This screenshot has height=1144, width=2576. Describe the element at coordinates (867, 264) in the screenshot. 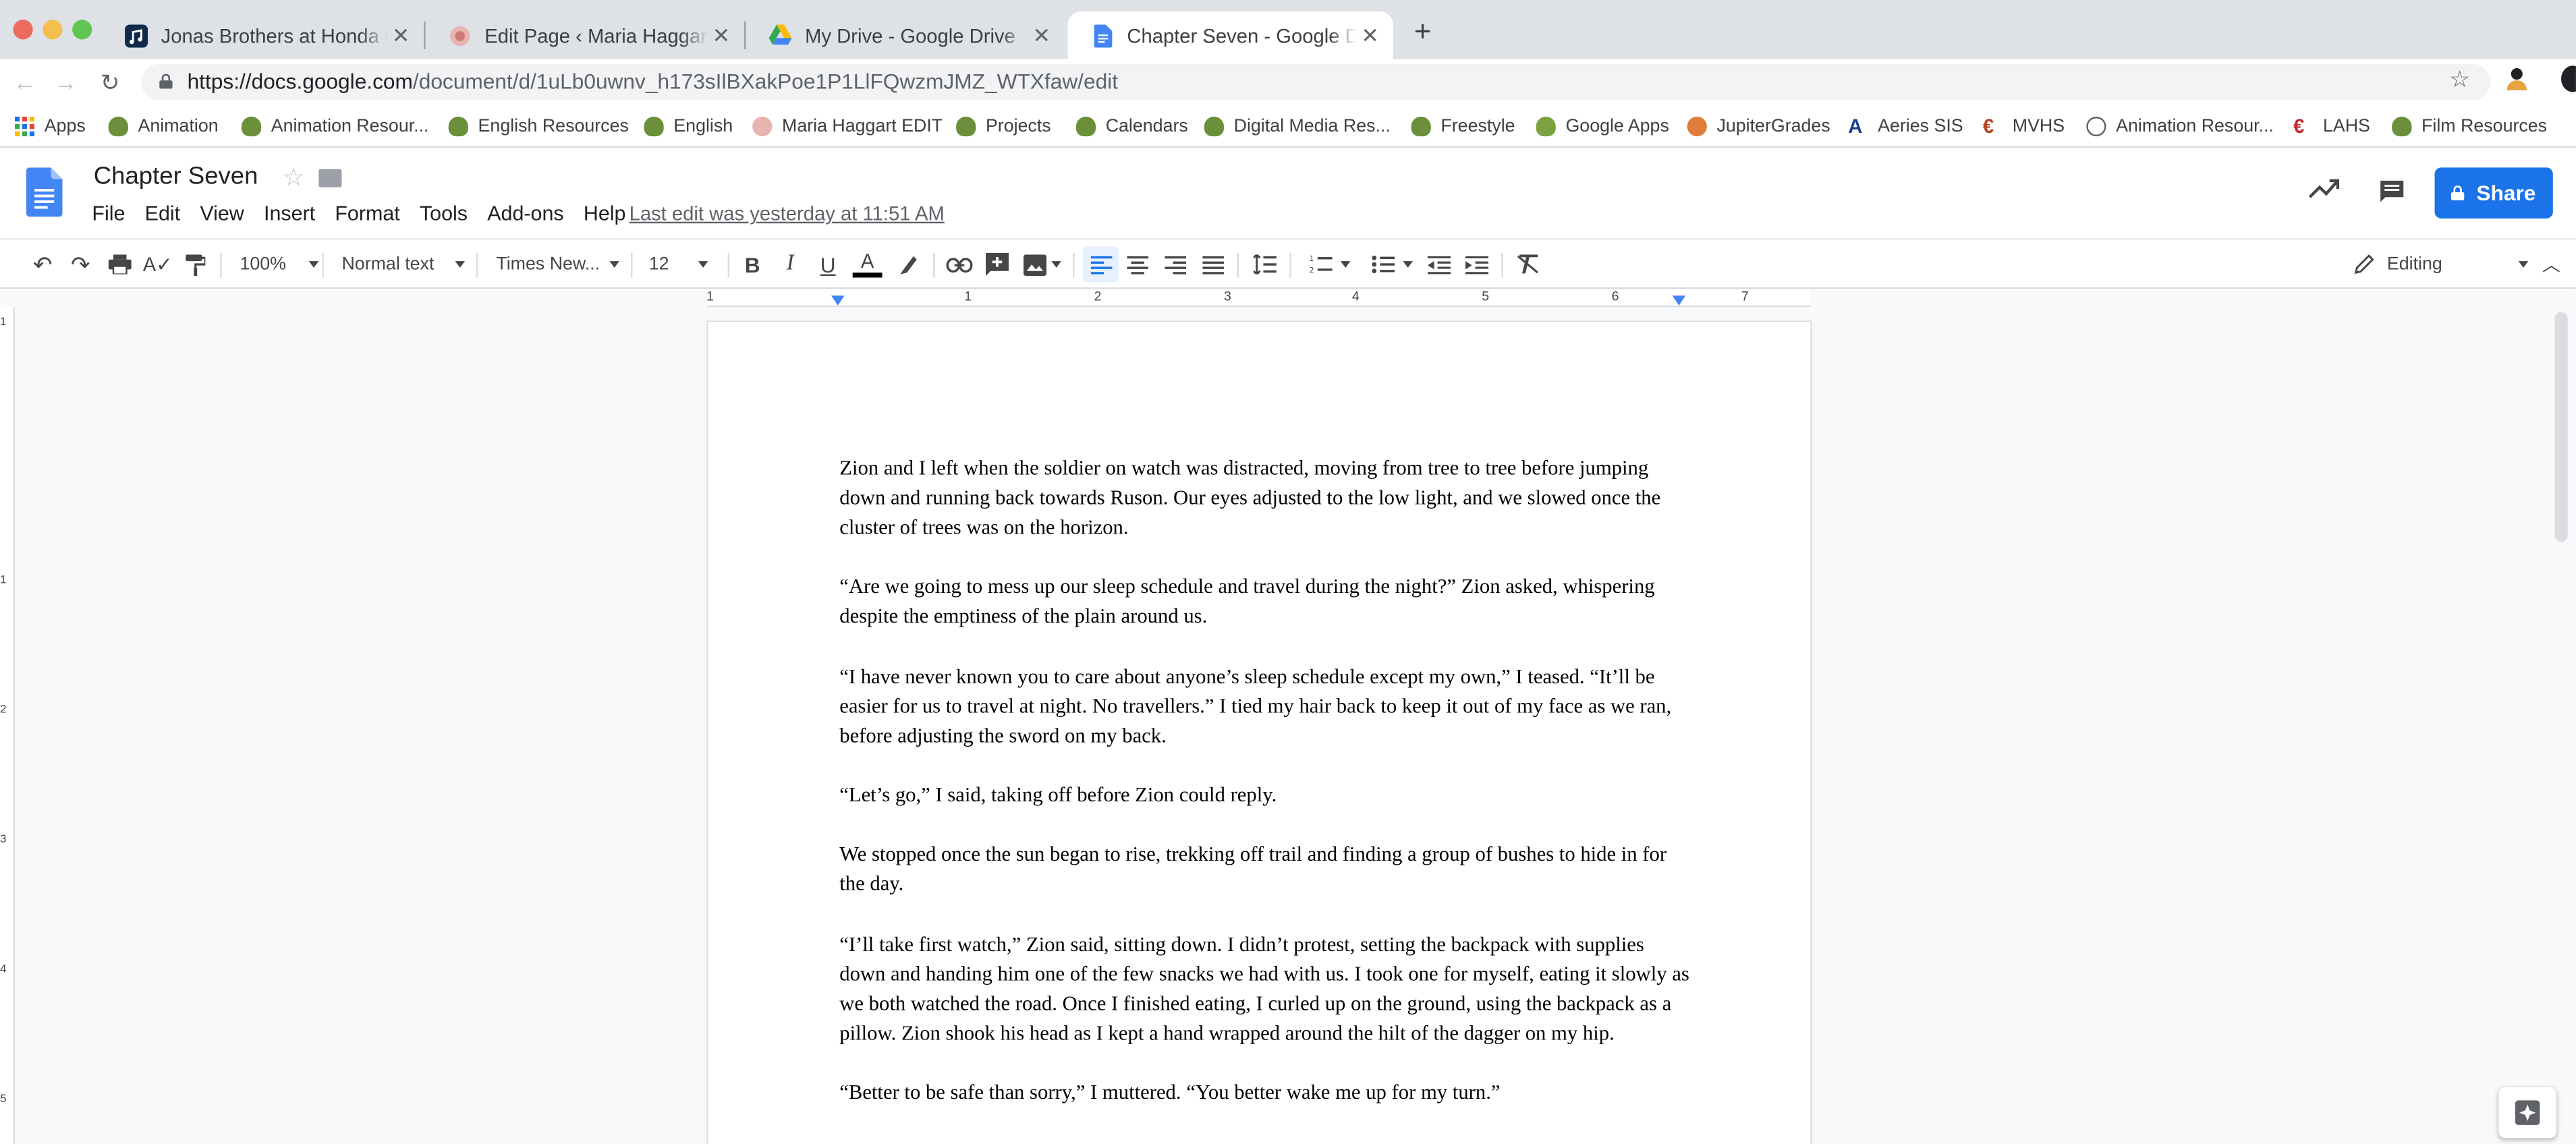

I see `text-color-icon: A` at that location.